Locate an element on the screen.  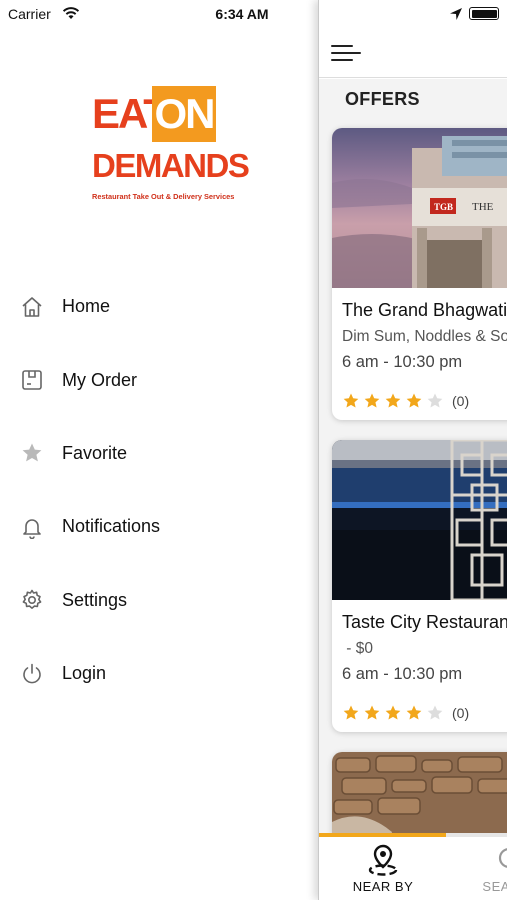
restaurant-cuisine: Dim Sum, Noddles & Soups is located at coordinates (424, 336).